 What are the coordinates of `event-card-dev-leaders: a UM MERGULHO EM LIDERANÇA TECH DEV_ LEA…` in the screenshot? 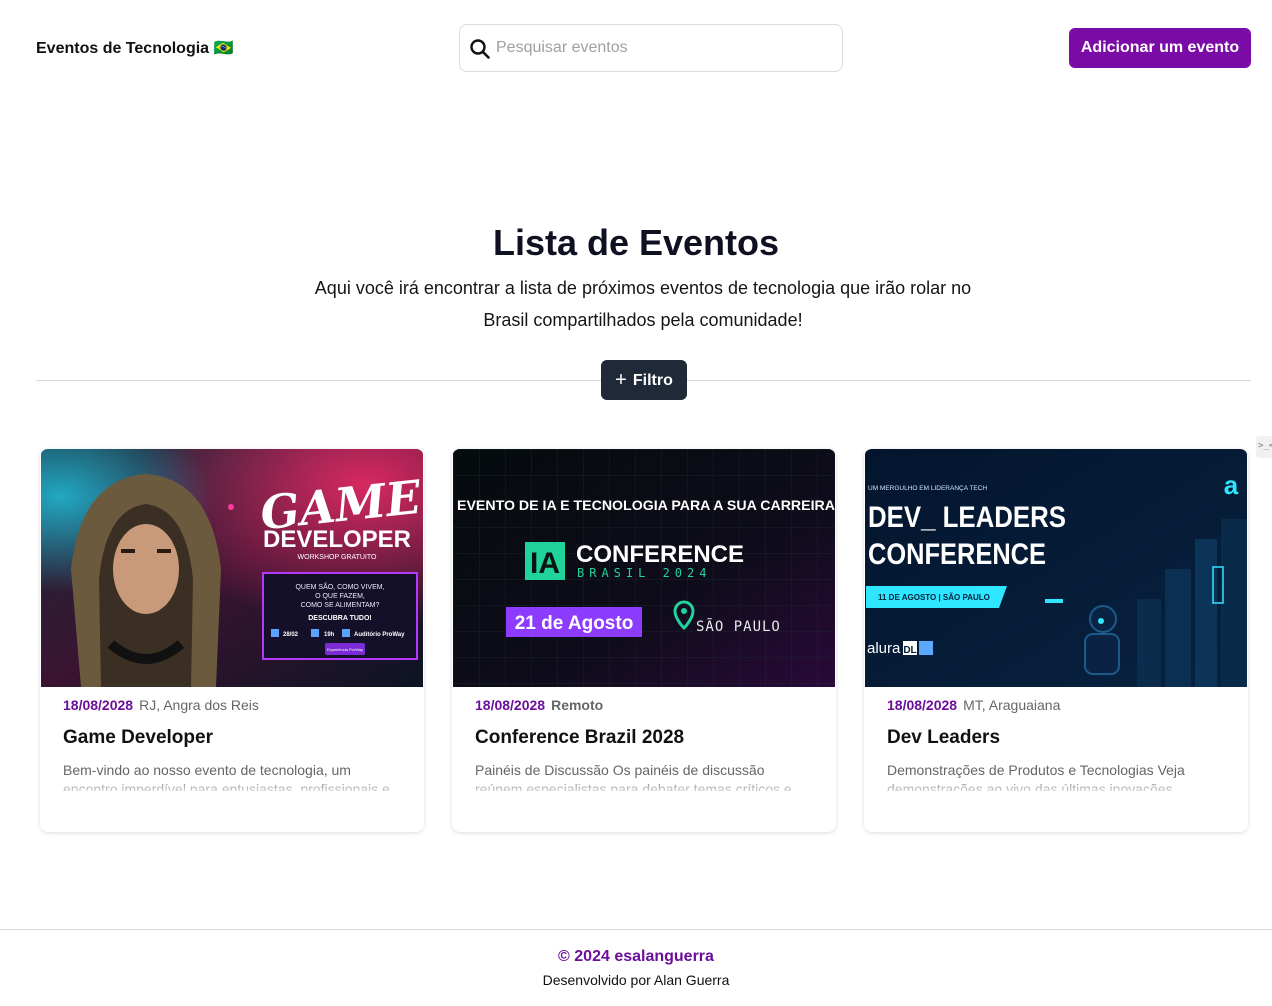 It's located at (1056, 640).